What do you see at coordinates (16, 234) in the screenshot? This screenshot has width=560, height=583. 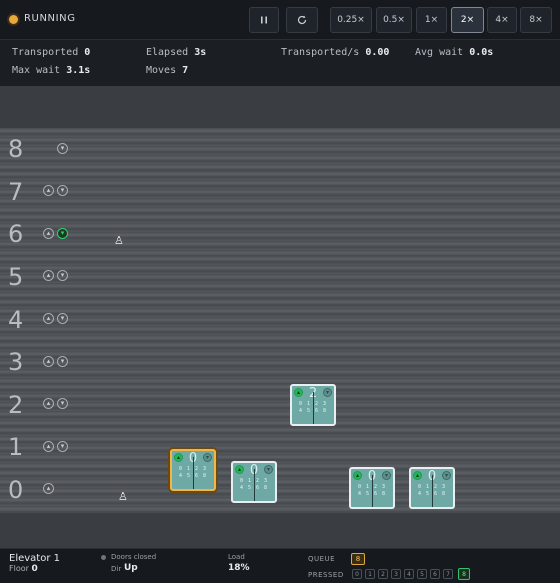 I see `floor-label: 6` at bounding box center [16, 234].